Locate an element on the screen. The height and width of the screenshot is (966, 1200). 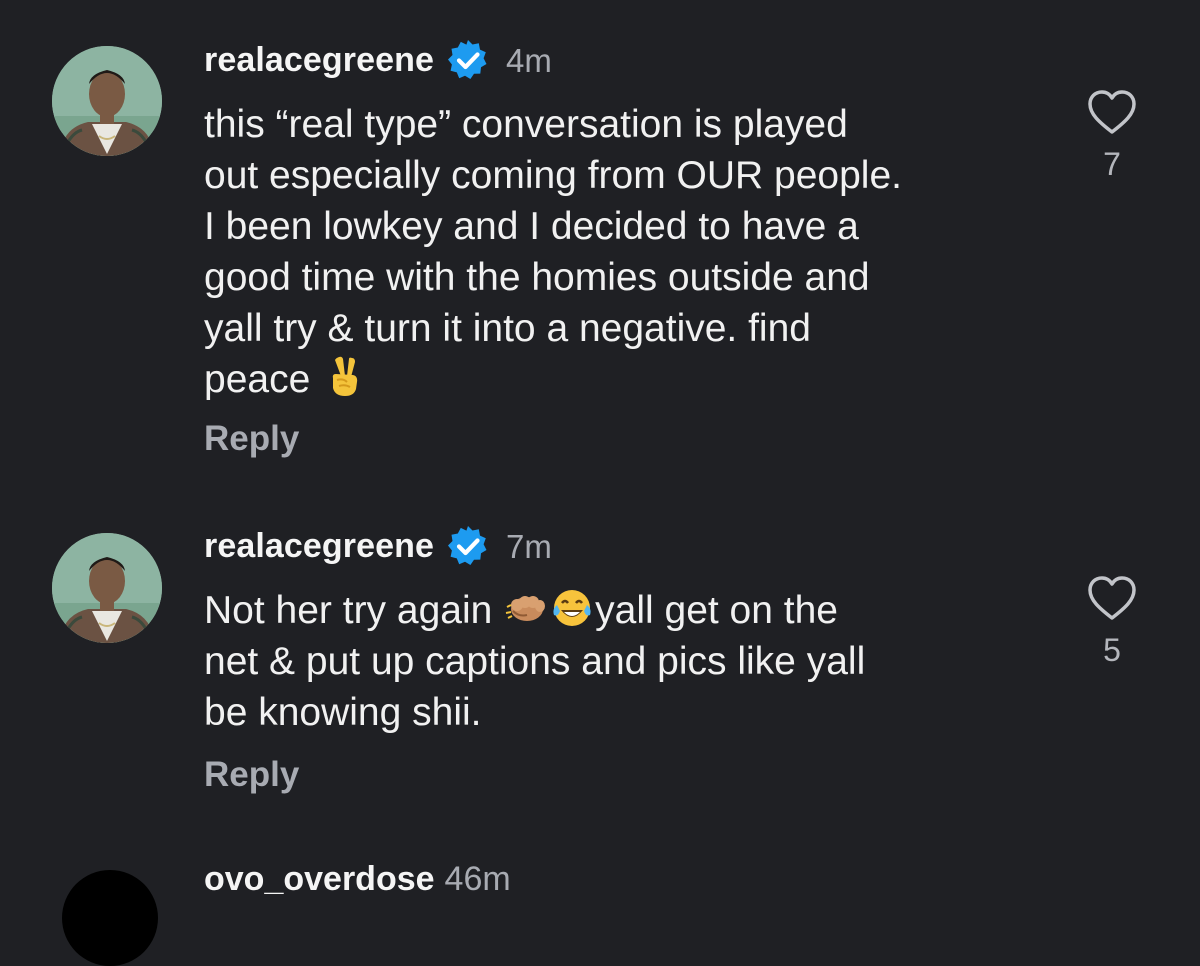
username: ovo_overdose is located at coordinates (319, 879).